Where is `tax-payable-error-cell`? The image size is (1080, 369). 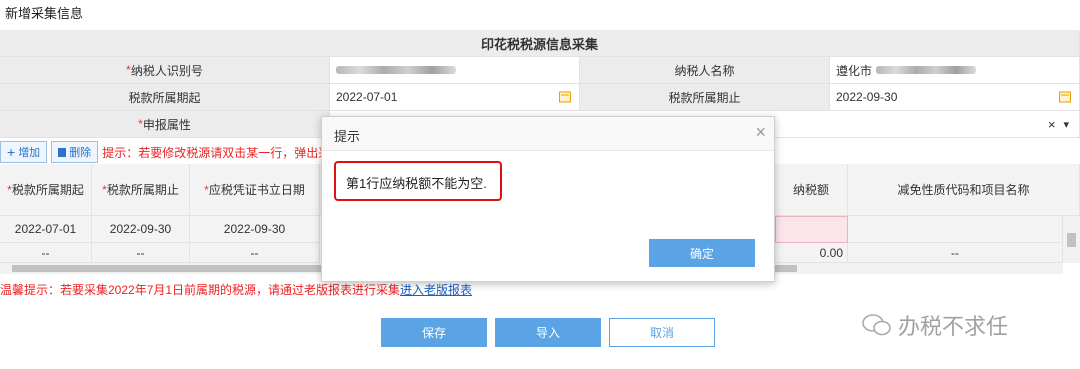 tax-payable-error-cell is located at coordinates (811, 229).